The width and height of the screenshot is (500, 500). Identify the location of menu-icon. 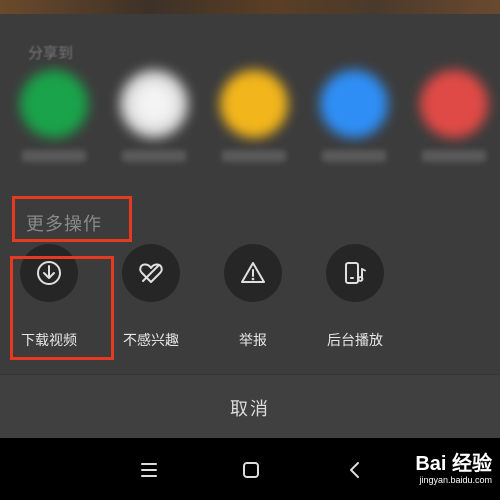
(149, 470).